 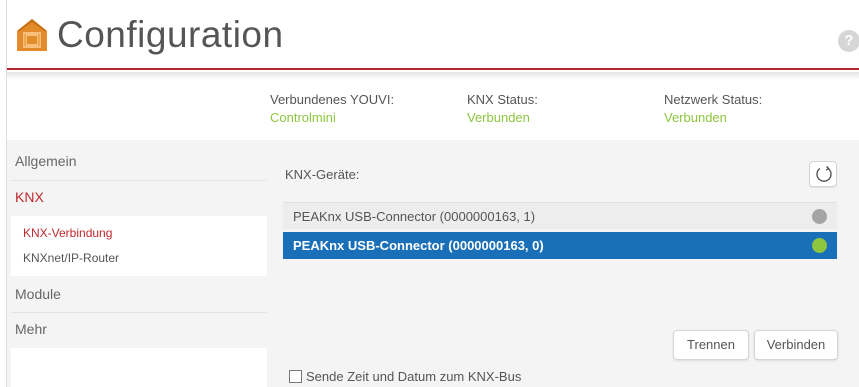 What do you see at coordinates (433, 76) in the screenshot?
I see `header-shadow` at bounding box center [433, 76].